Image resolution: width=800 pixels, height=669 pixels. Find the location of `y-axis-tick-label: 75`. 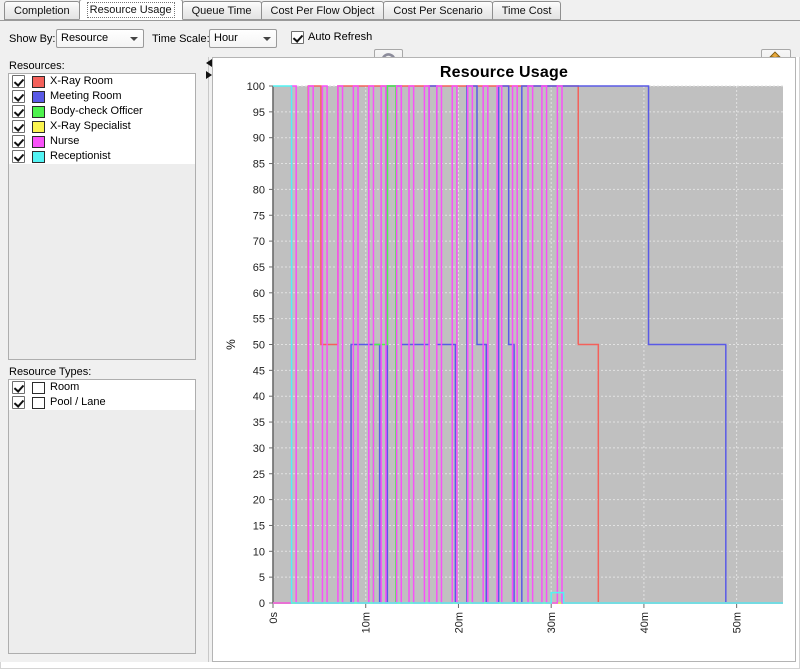

y-axis-tick-label: 75 is located at coordinates (259, 216).